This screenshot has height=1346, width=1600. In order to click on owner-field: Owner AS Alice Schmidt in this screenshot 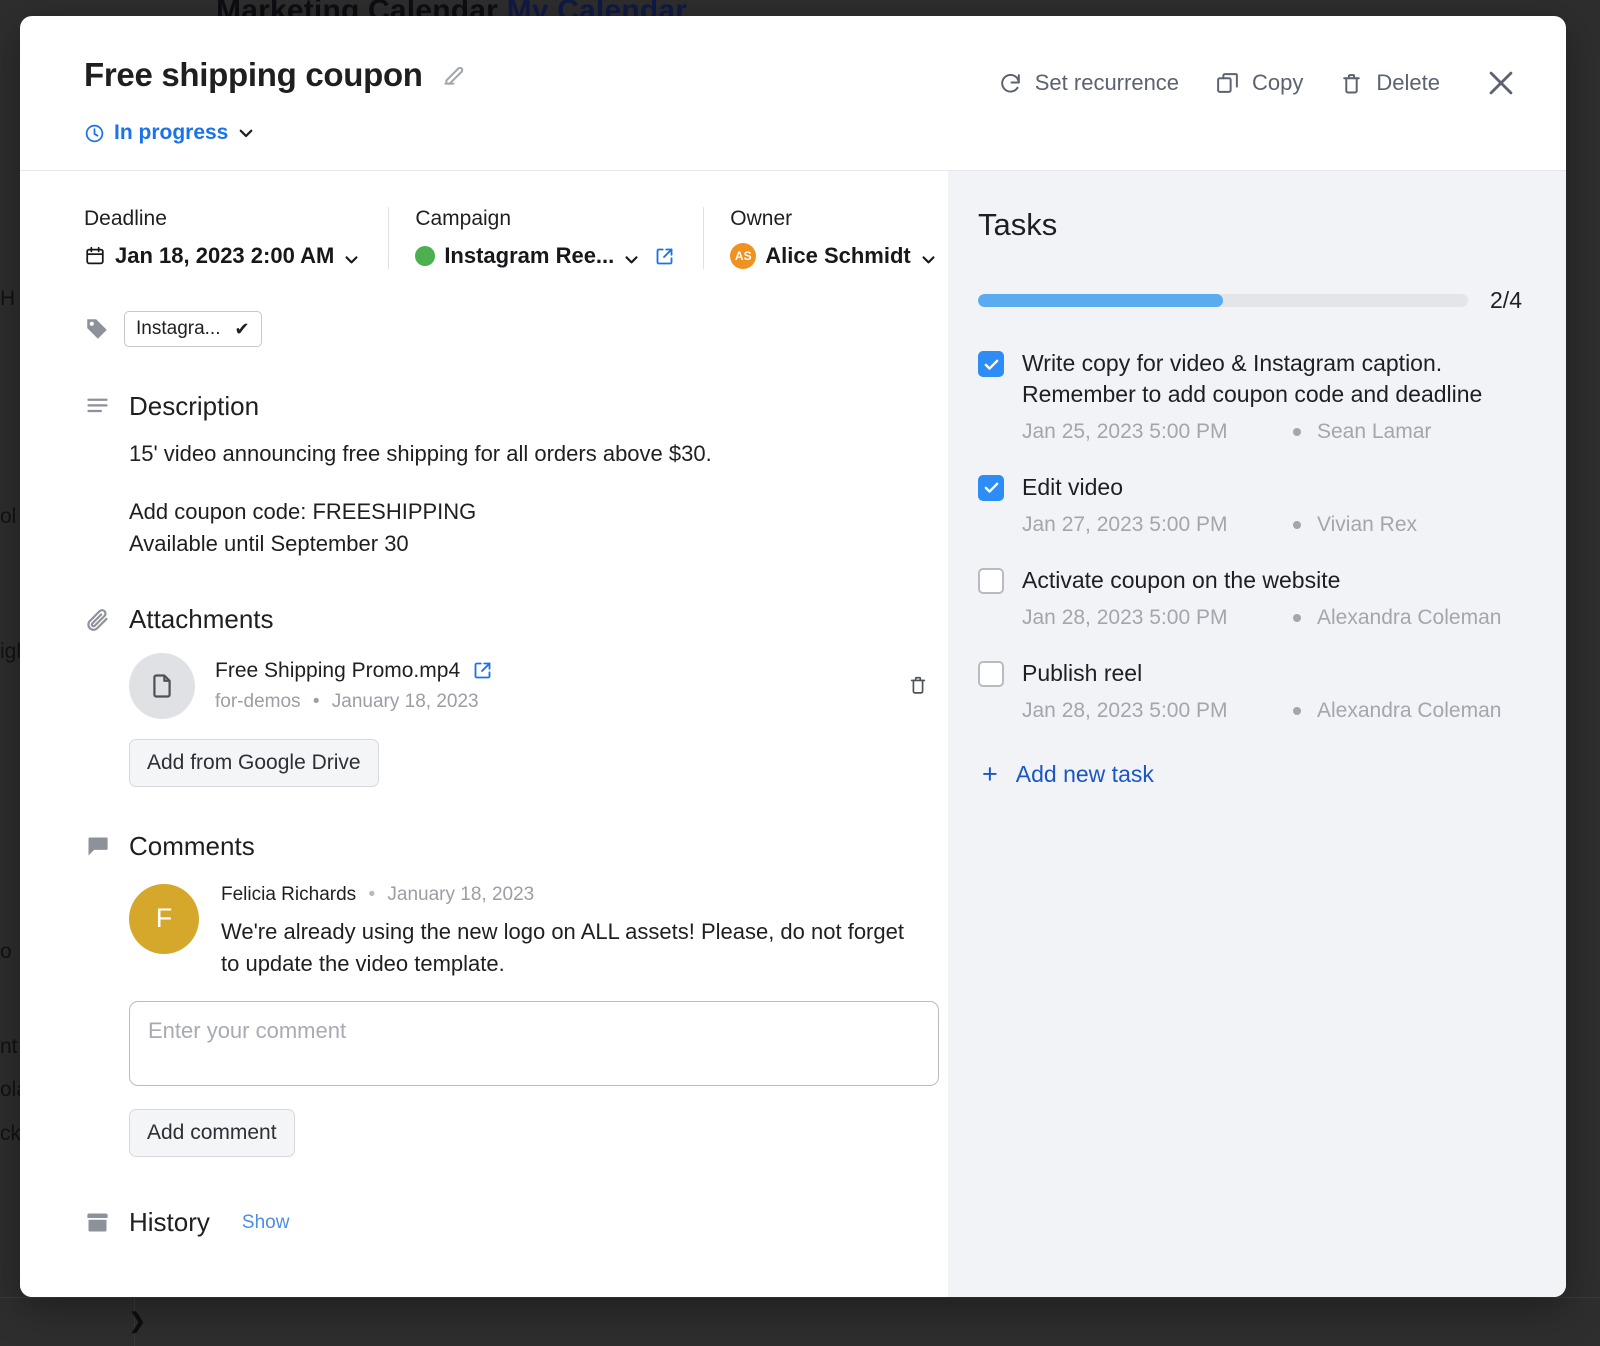, I will do `click(825, 238)`.